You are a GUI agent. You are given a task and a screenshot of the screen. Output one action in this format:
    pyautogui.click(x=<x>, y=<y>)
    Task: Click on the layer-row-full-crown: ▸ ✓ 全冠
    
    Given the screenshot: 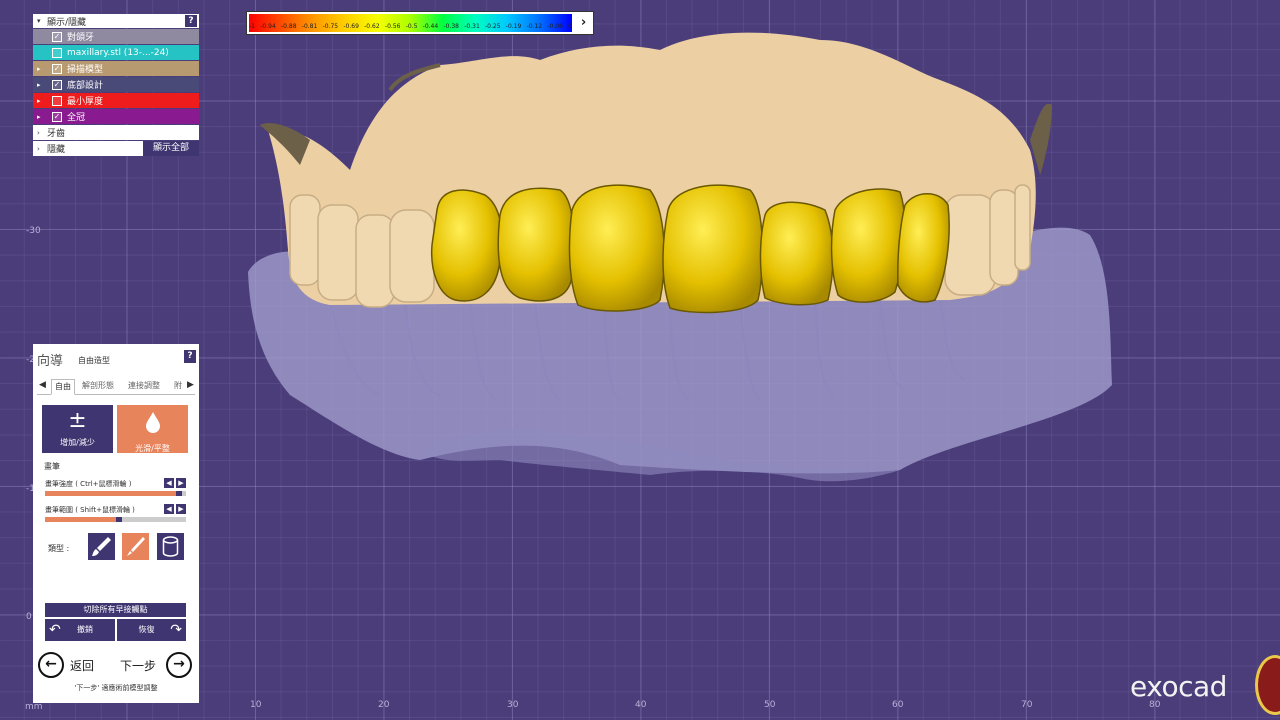 What is the action you would take?
    pyautogui.click(x=116, y=116)
    